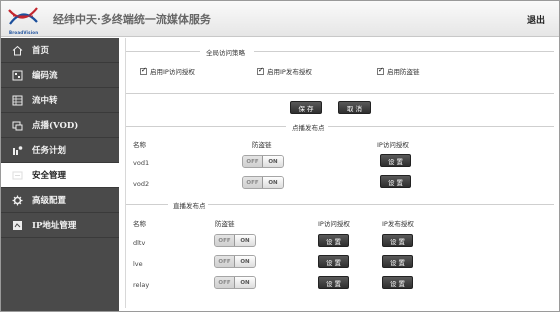 The image size is (560, 312). What do you see at coordinates (17, 75) in the screenshot?
I see `stream-icon` at bounding box center [17, 75].